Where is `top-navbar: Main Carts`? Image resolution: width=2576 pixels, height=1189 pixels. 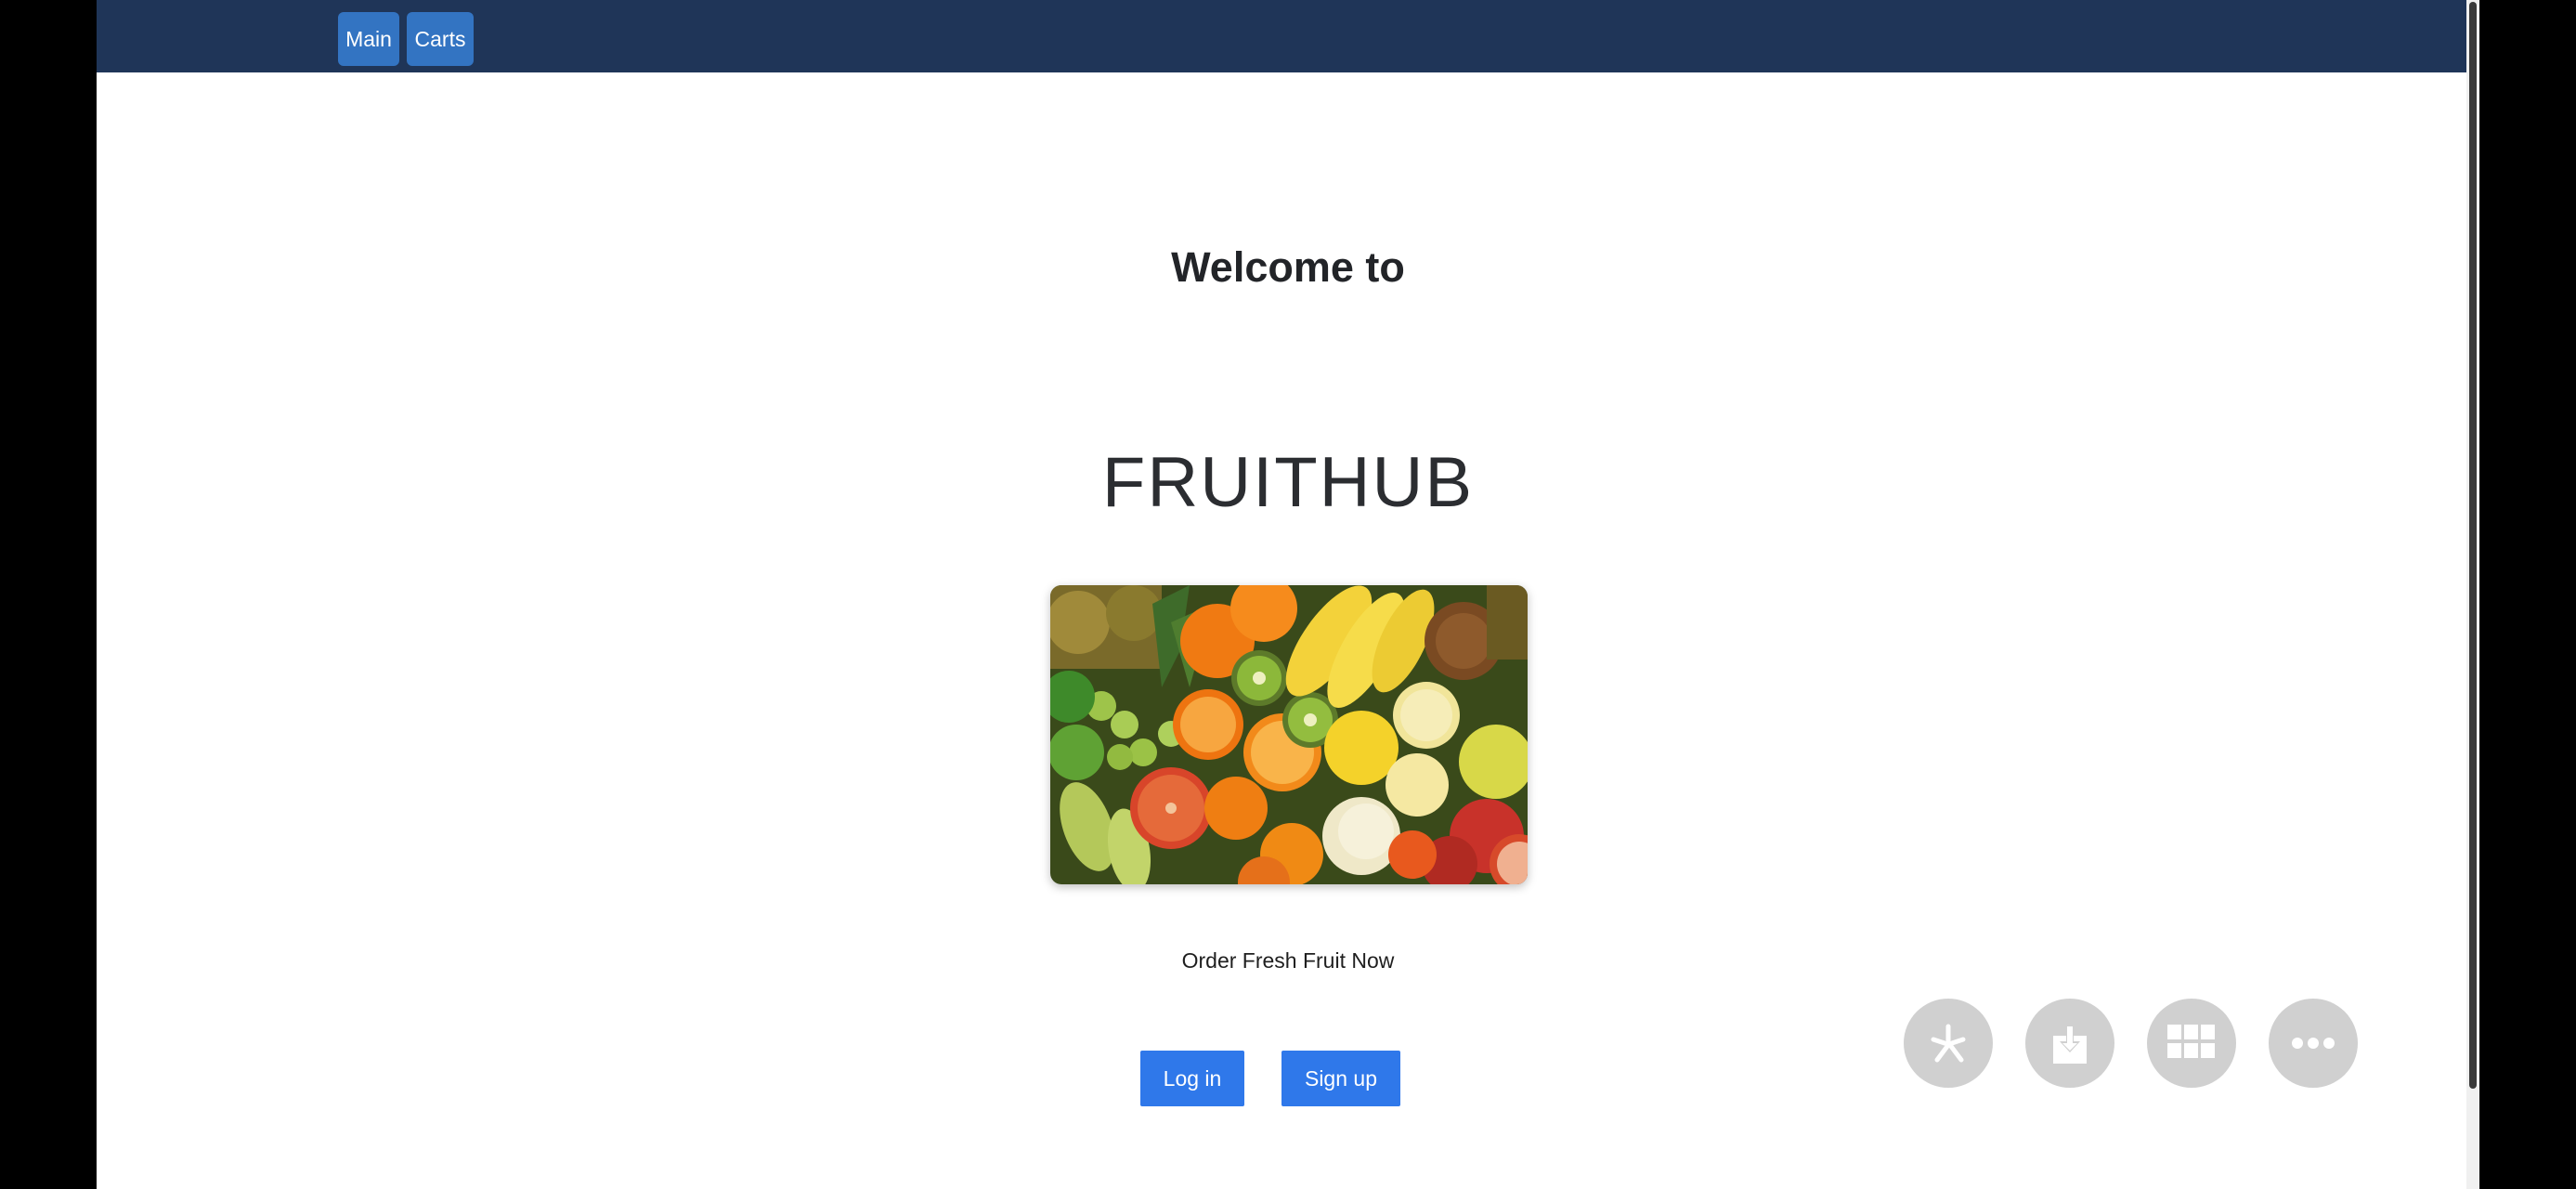 top-navbar: Main Carts is located at coordinates (1288, 36).